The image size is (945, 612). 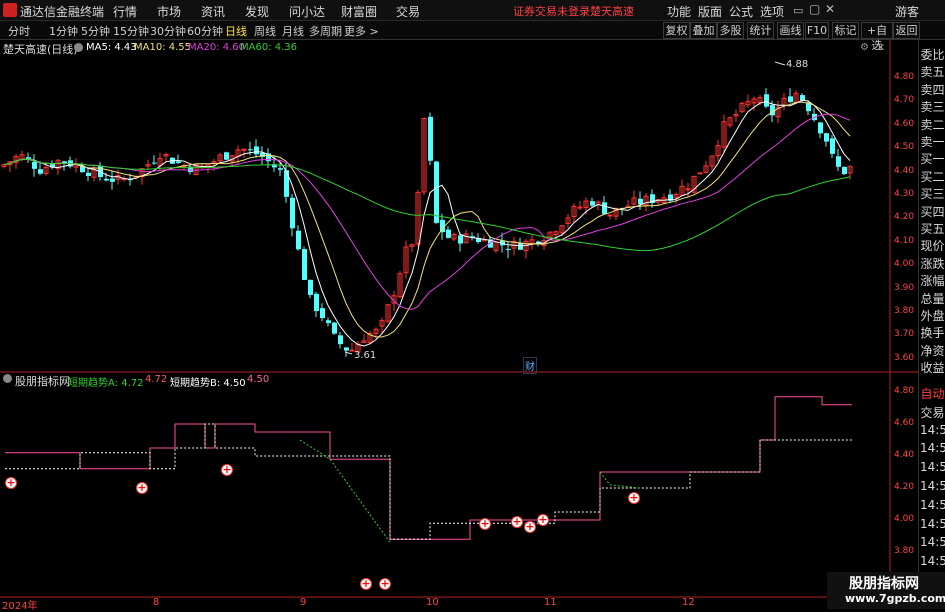 What do you see at coordinates (904, 487) in the screenshot?
I see `y-axis-sub-label: 4.20` at bounding box center [904, 487].